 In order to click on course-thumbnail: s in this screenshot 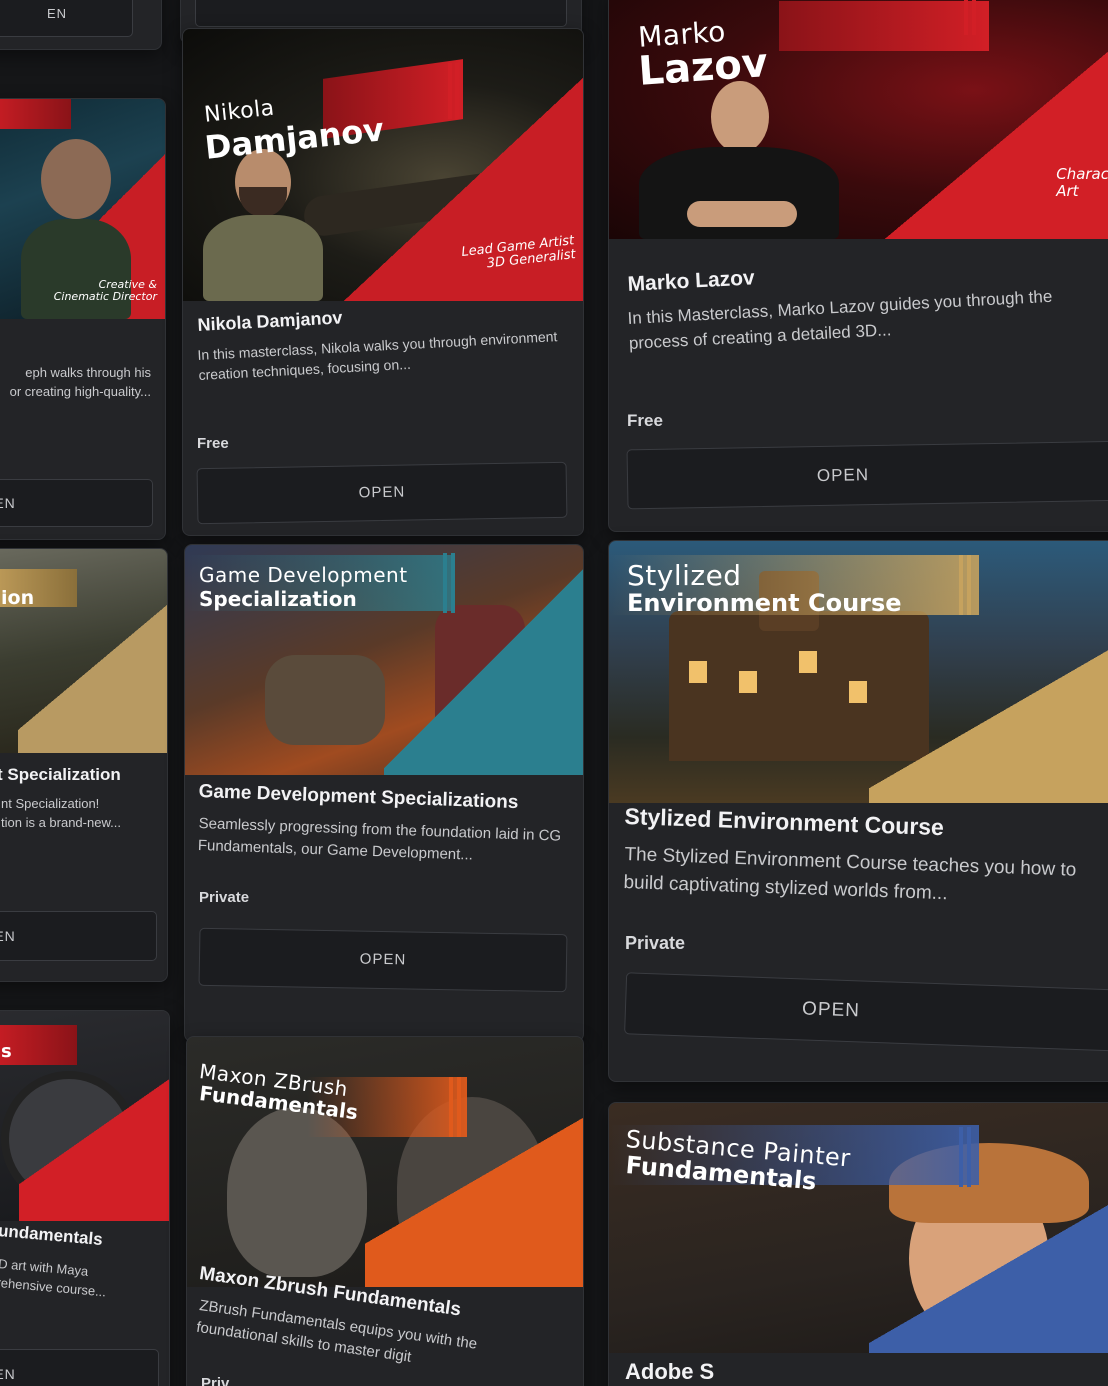, I will do `click(84, 1116)`.